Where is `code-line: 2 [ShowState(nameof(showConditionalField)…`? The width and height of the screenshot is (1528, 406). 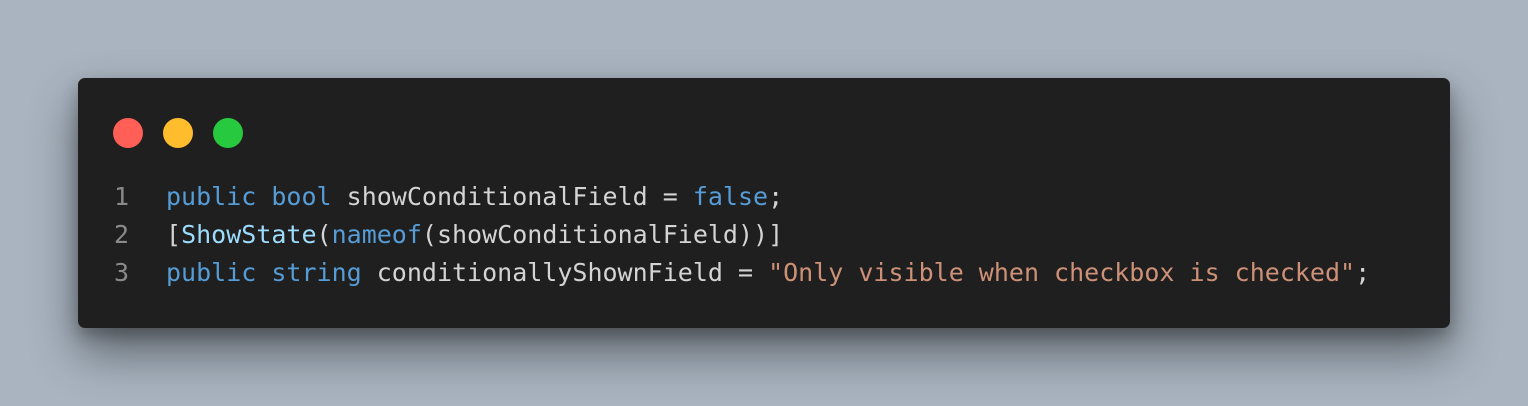
code-line: 2 [ShowState(nameof(showConditionalField)… is located at coordinates (742, 235).